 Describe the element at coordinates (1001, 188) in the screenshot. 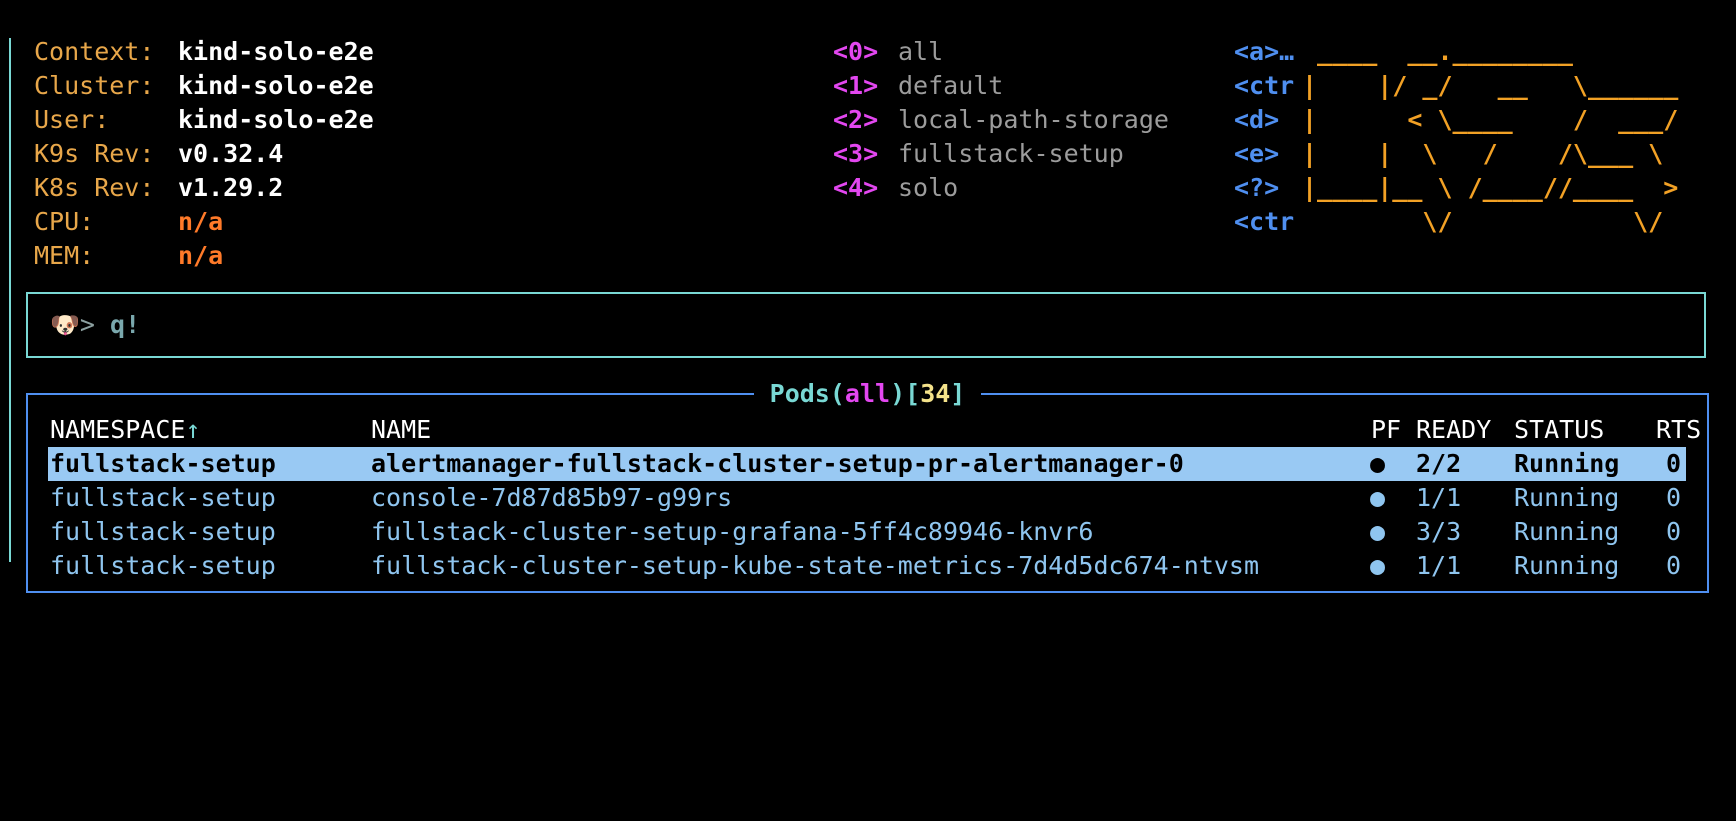

I see `namespace-shortcut: <4> solo` at that location.